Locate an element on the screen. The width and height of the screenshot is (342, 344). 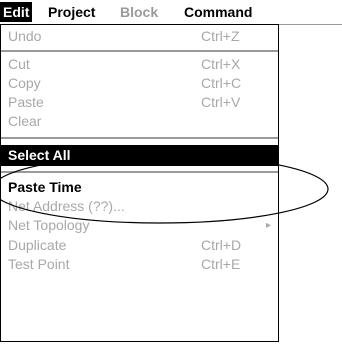
menu-item-shortcut: Ctrl+C is located at coordinates (221, 83).